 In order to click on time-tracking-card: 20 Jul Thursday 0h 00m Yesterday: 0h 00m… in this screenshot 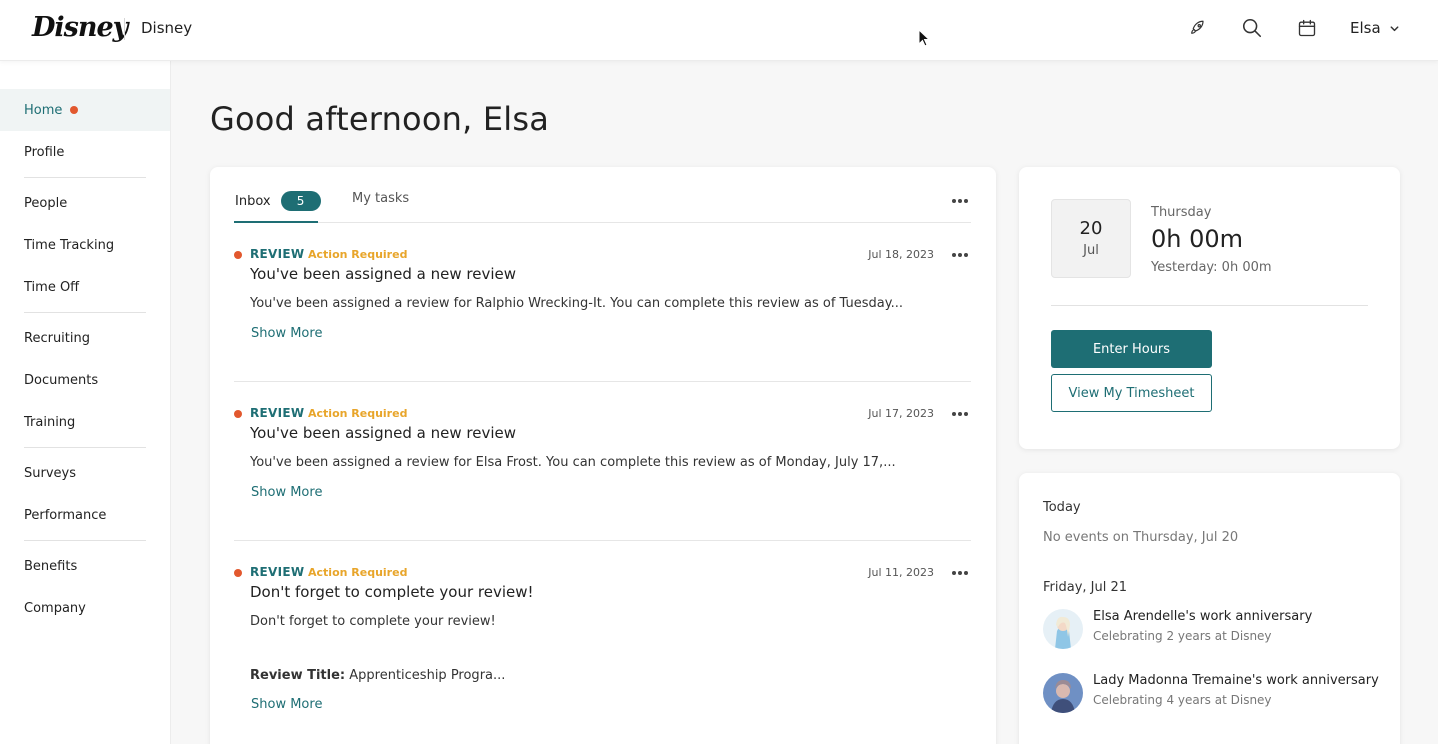, I will do `click(1209, 308)`.